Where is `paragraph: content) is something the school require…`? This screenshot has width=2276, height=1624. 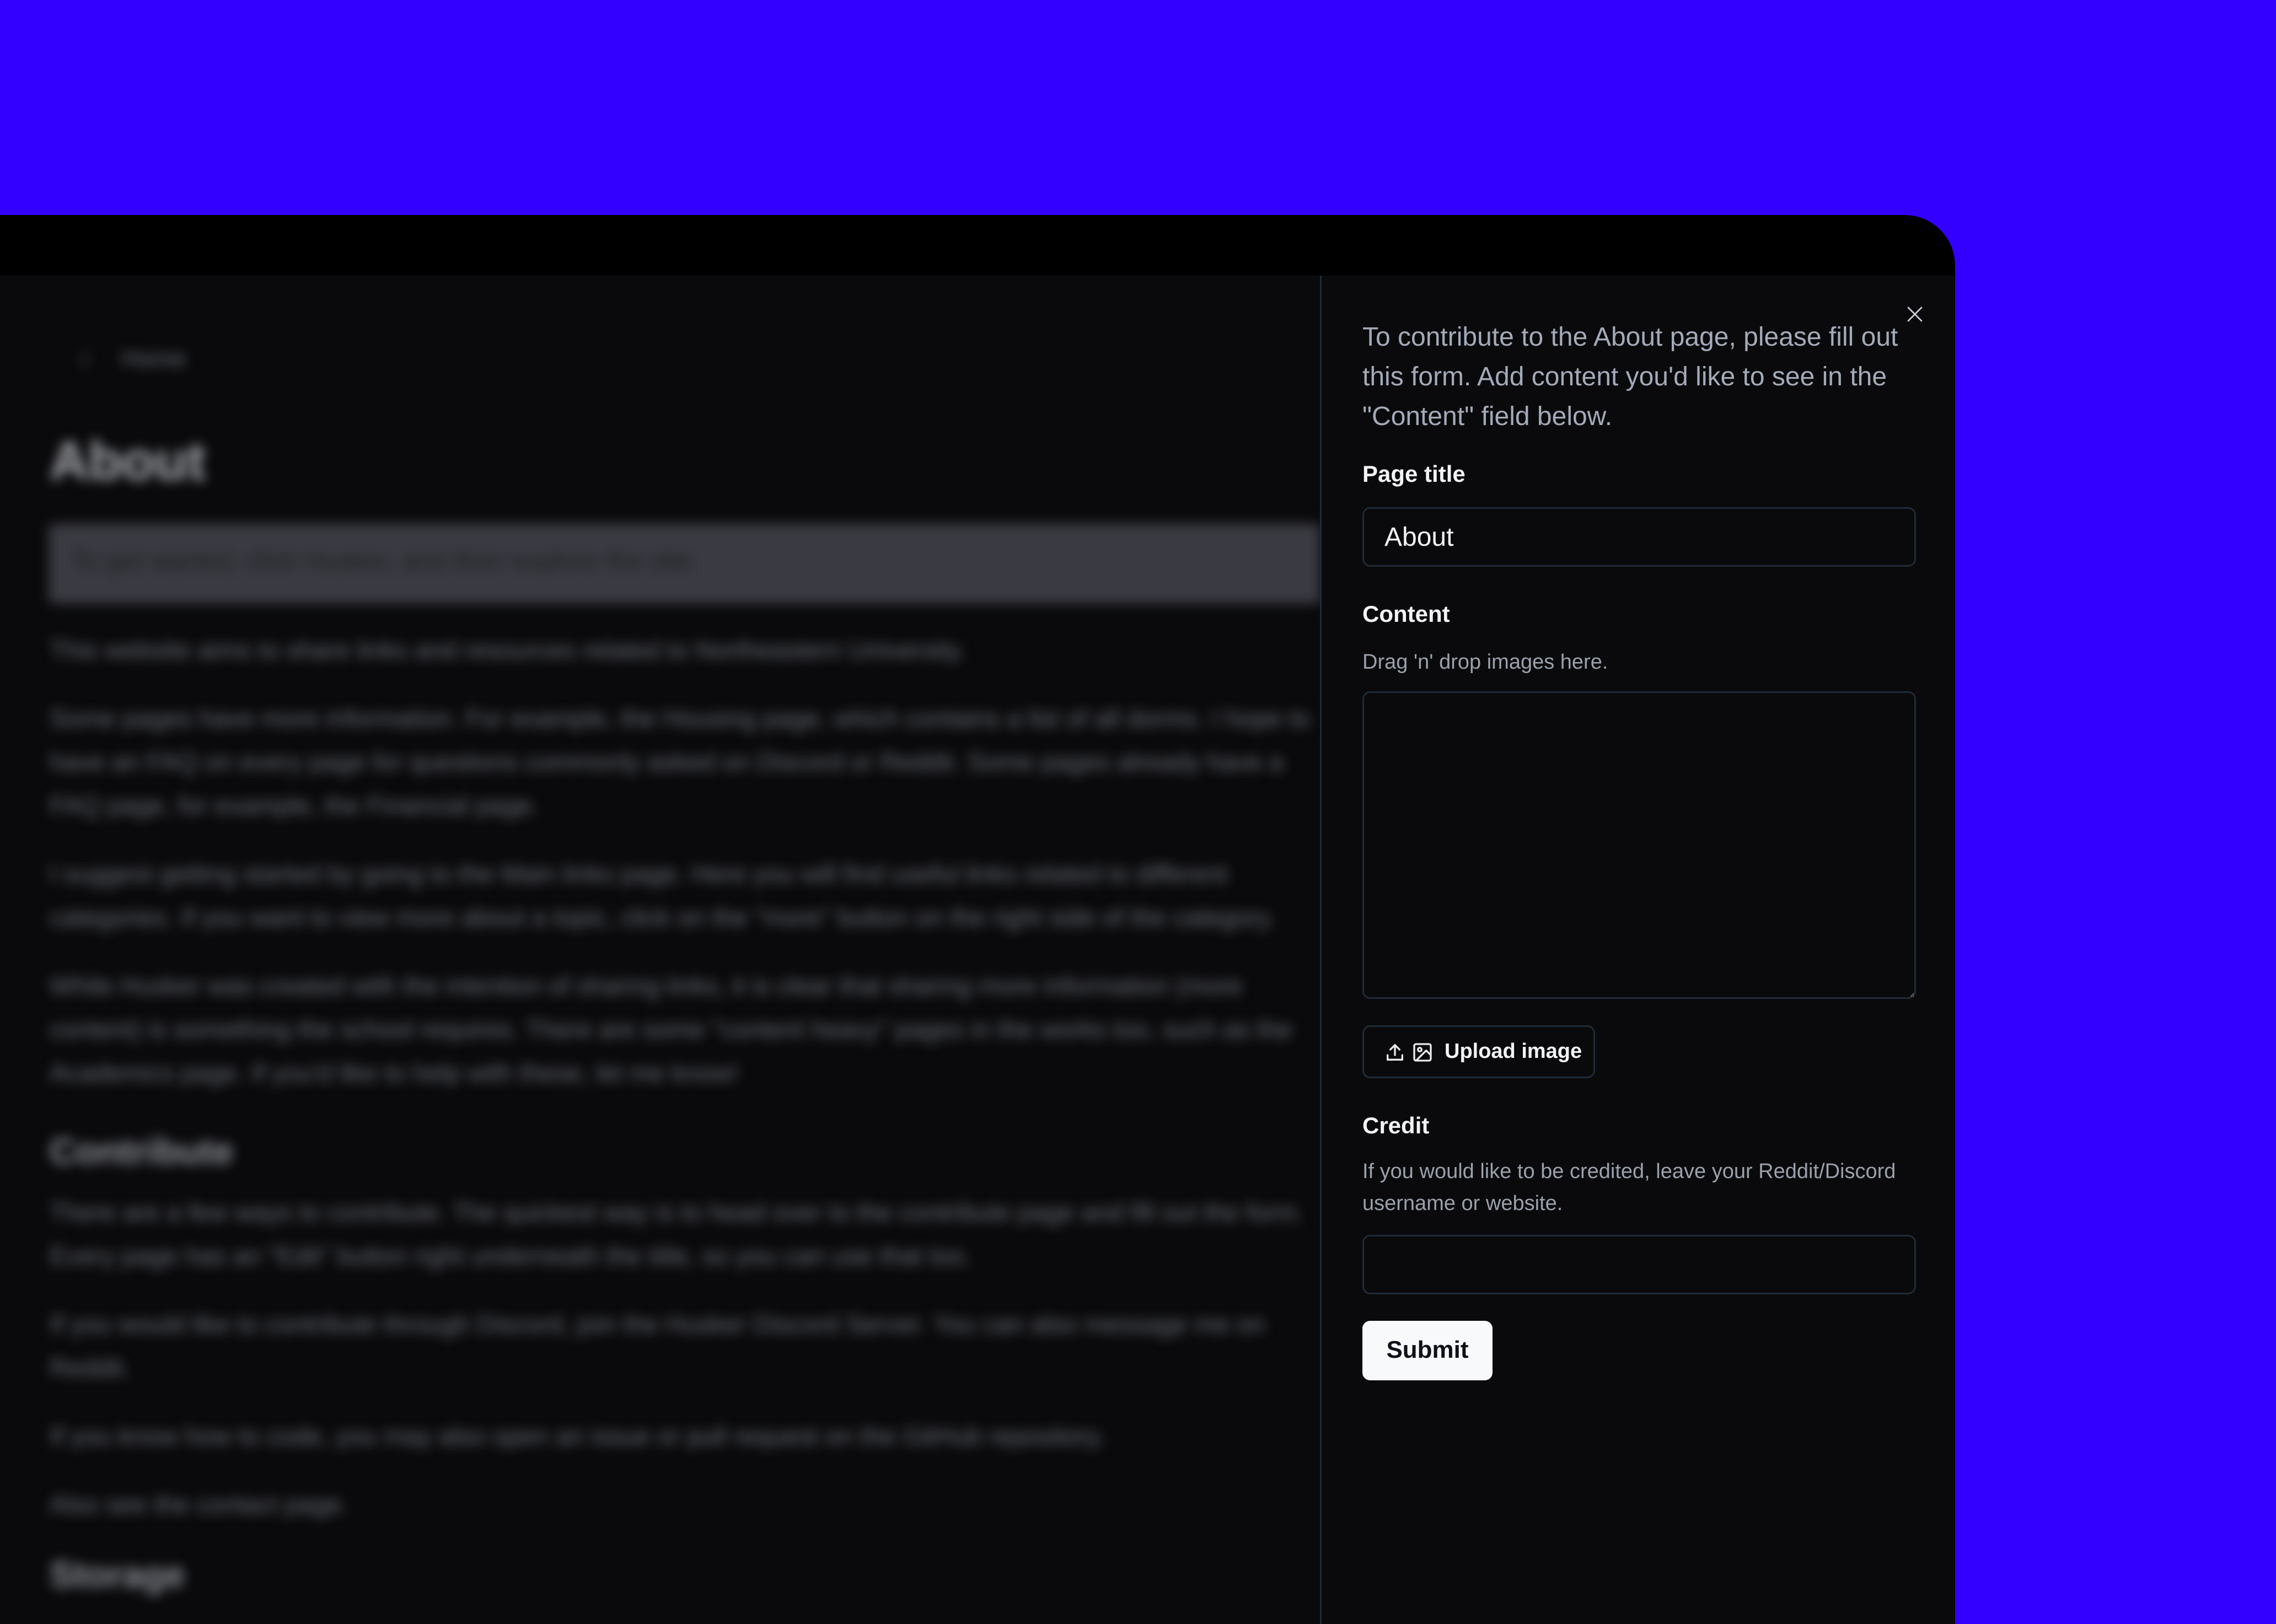 paragraph: content) is something the school require… is located at coordinates (671, 1030).